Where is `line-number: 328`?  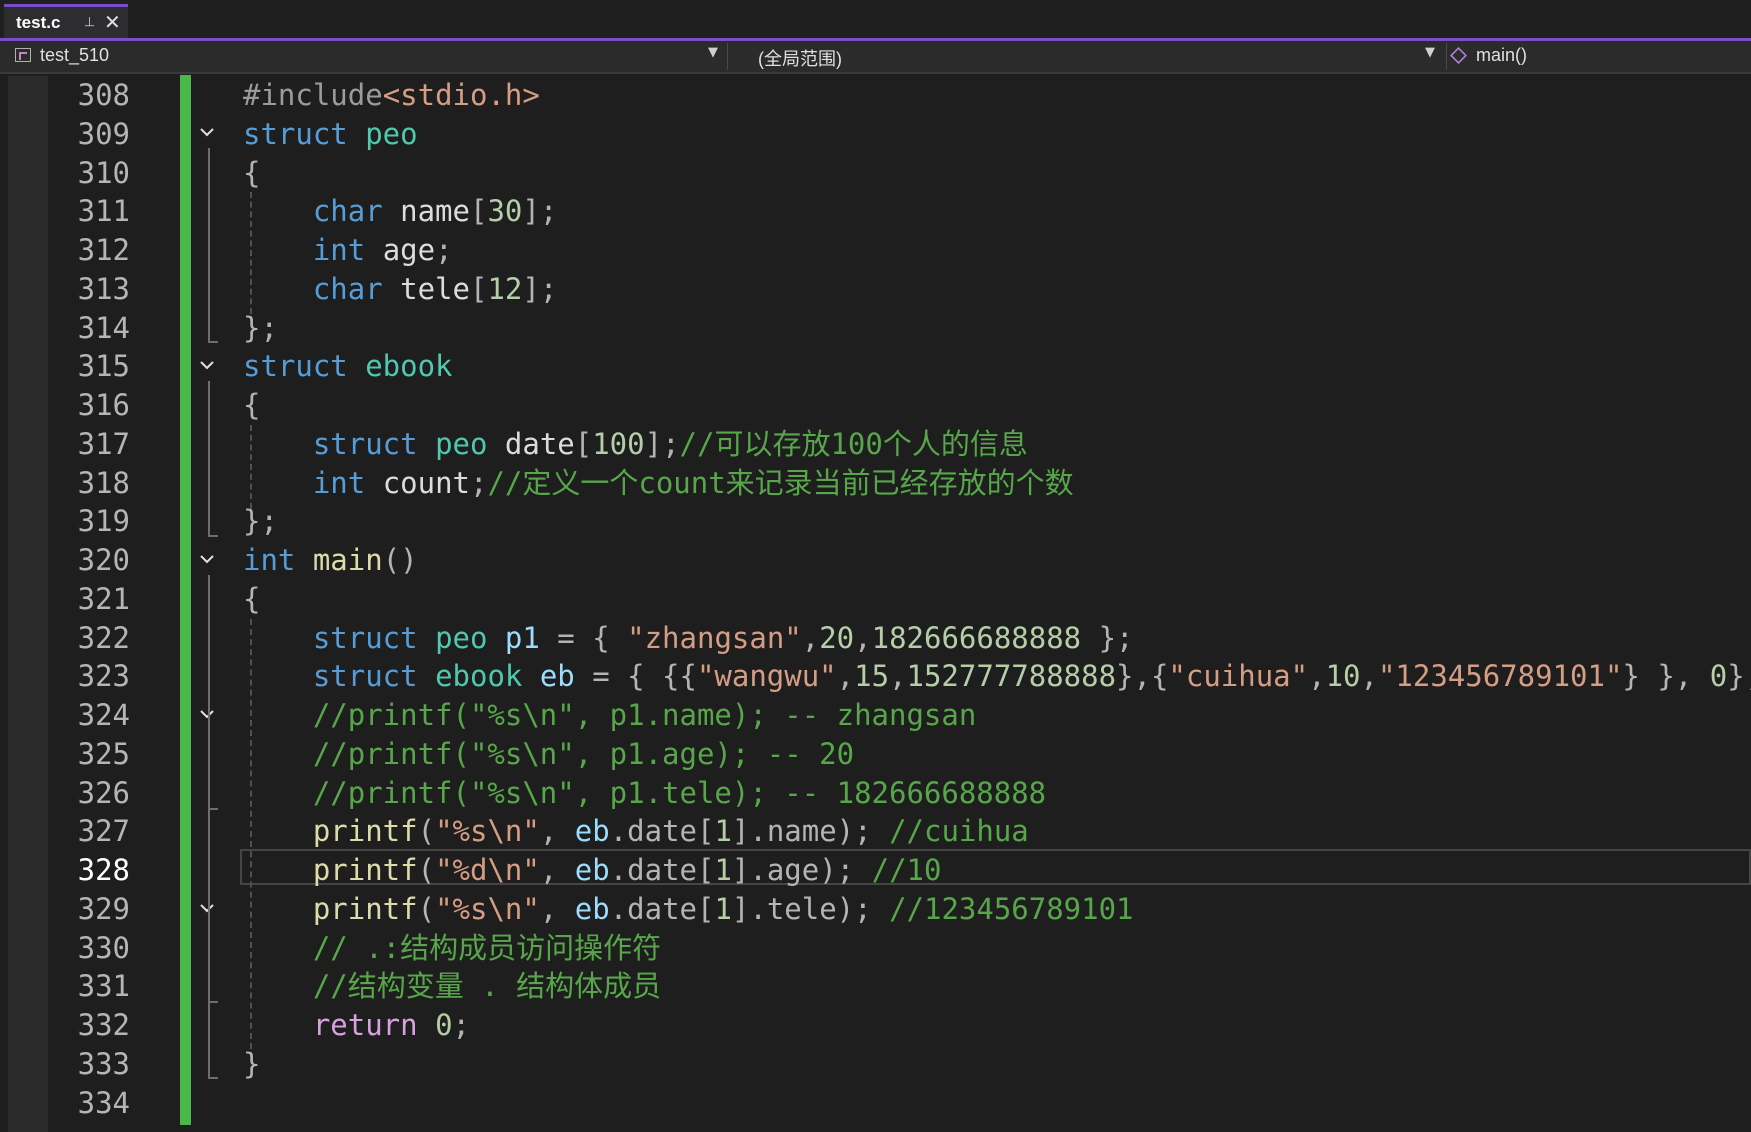
line-number: 328 is located at coordinates (103, 870).